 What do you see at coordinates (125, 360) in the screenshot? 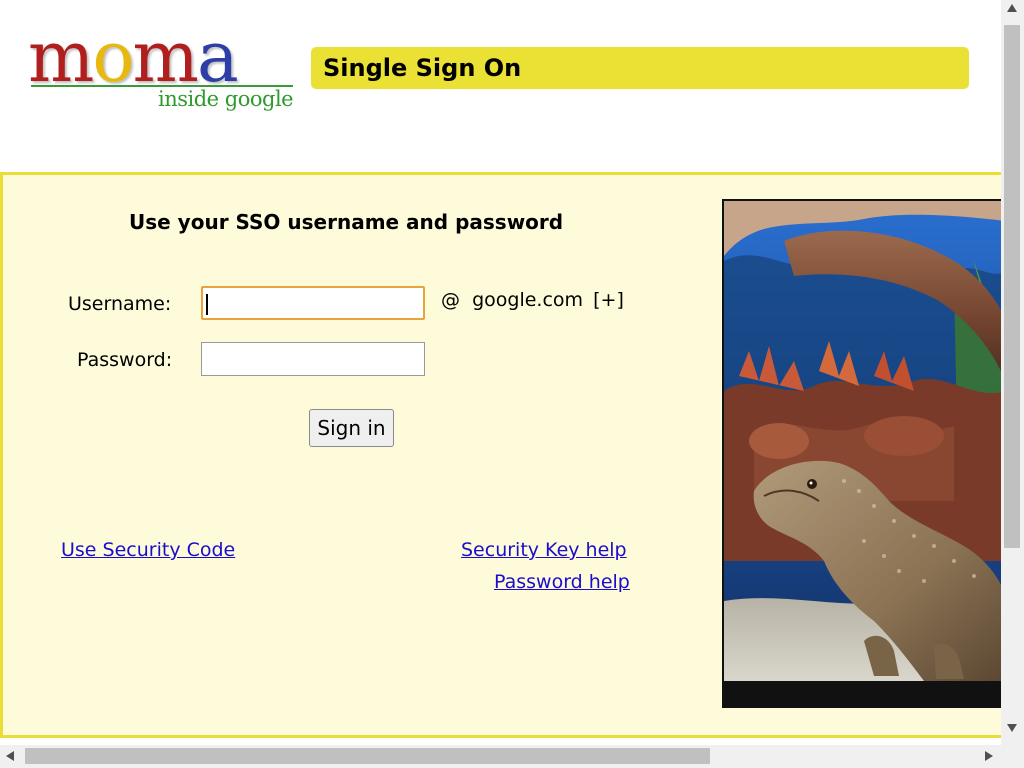
I see `password-label: Password:` at bounding box center [125, 360].